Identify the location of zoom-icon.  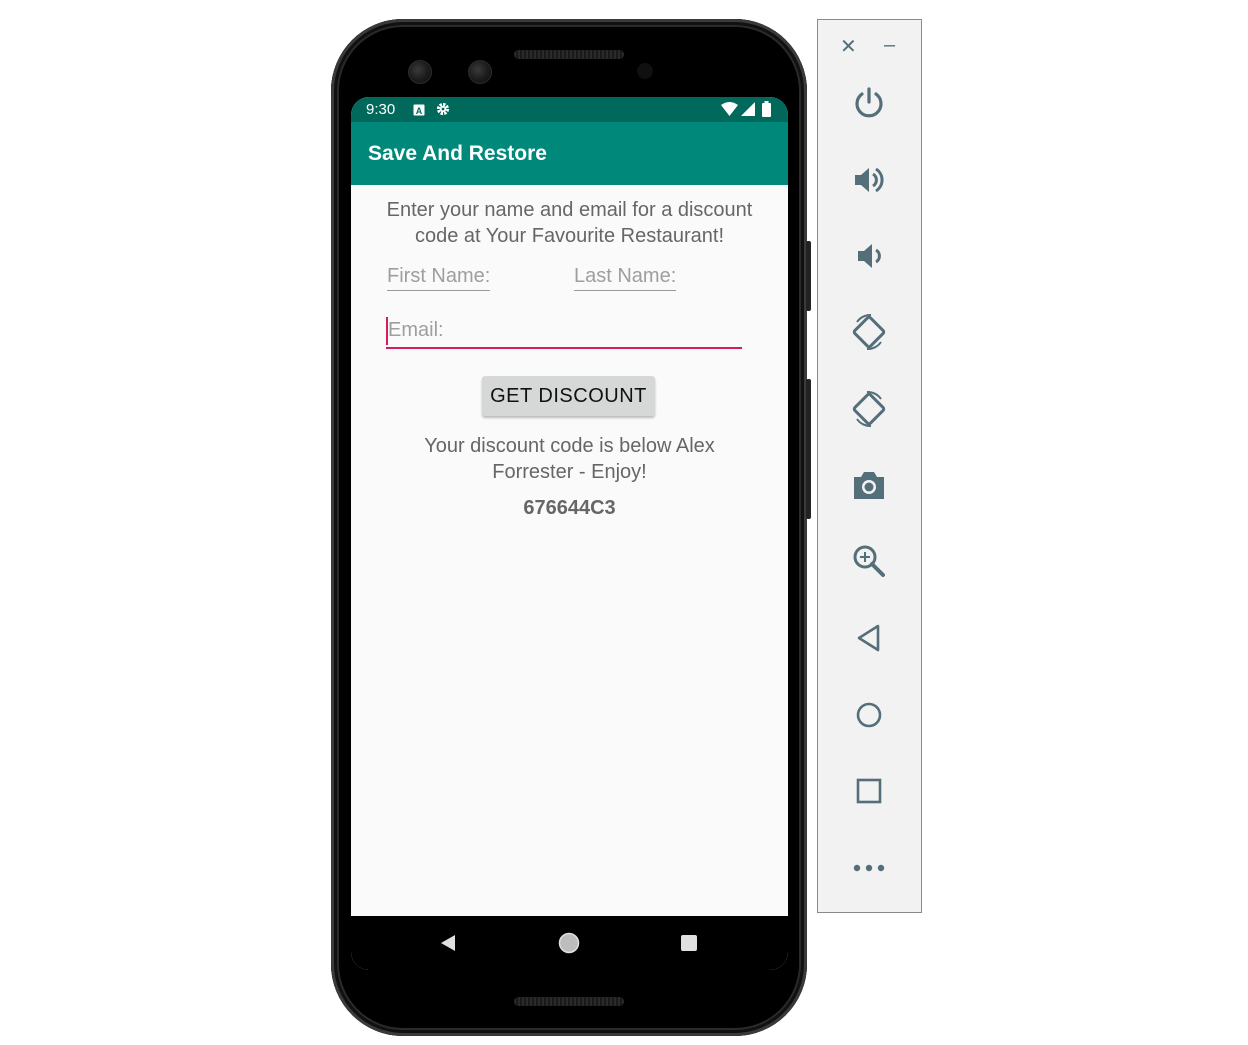
(869, 561).